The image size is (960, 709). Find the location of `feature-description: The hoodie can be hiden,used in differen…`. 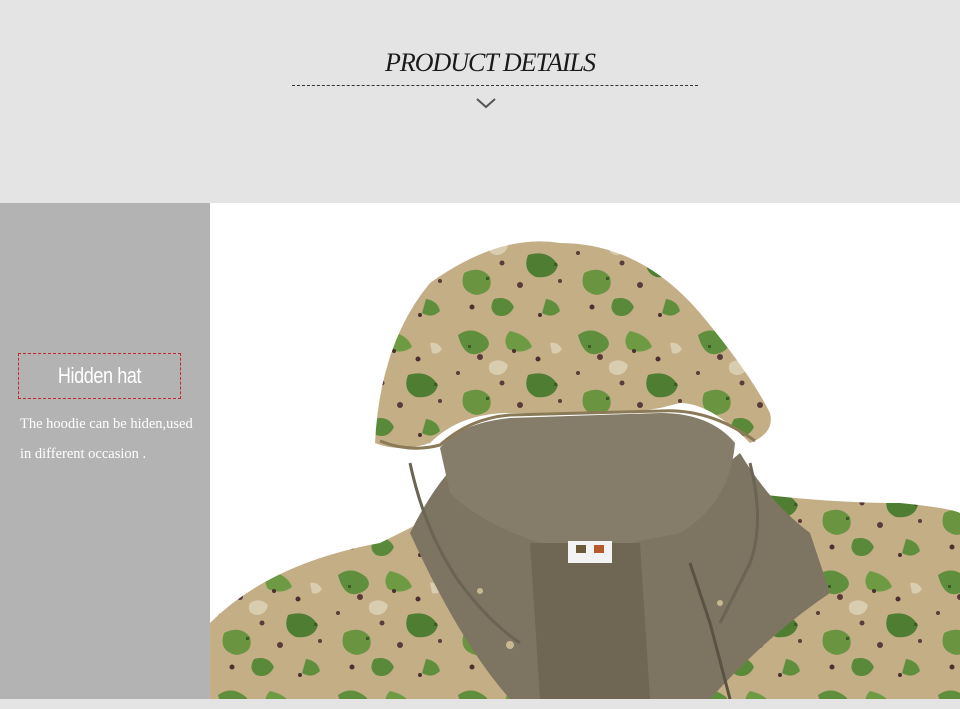

feature-description: The hoodie can be hiden,used in differen… is located at coordinates (106, 439).